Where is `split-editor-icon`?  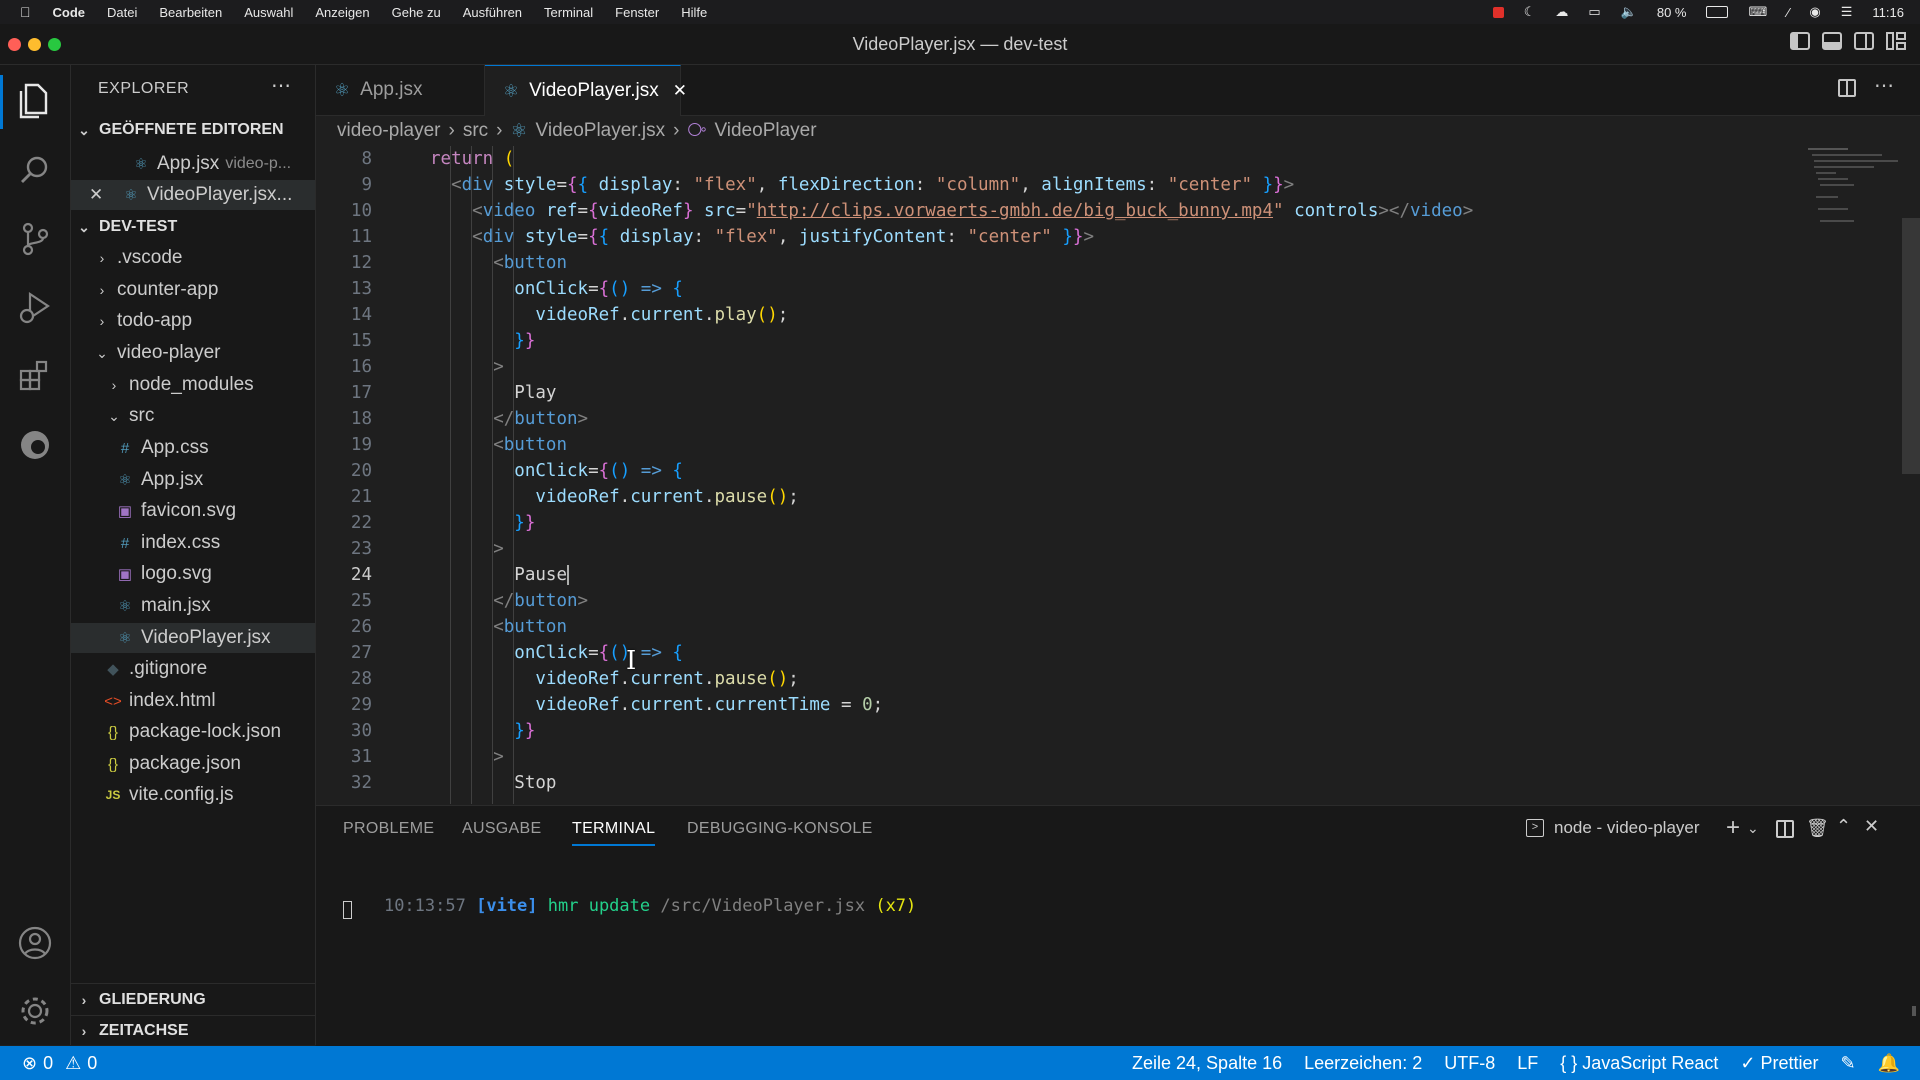
split-editor-icon is located at coordinates (1847, 88).